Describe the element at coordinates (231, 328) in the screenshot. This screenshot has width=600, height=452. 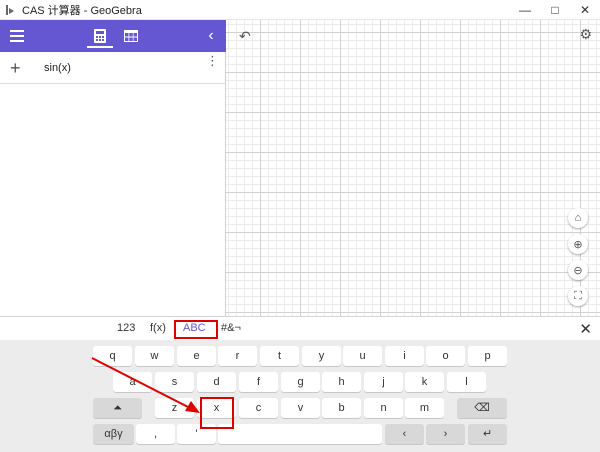
I see `tab-symbols: #&¬` at that location.